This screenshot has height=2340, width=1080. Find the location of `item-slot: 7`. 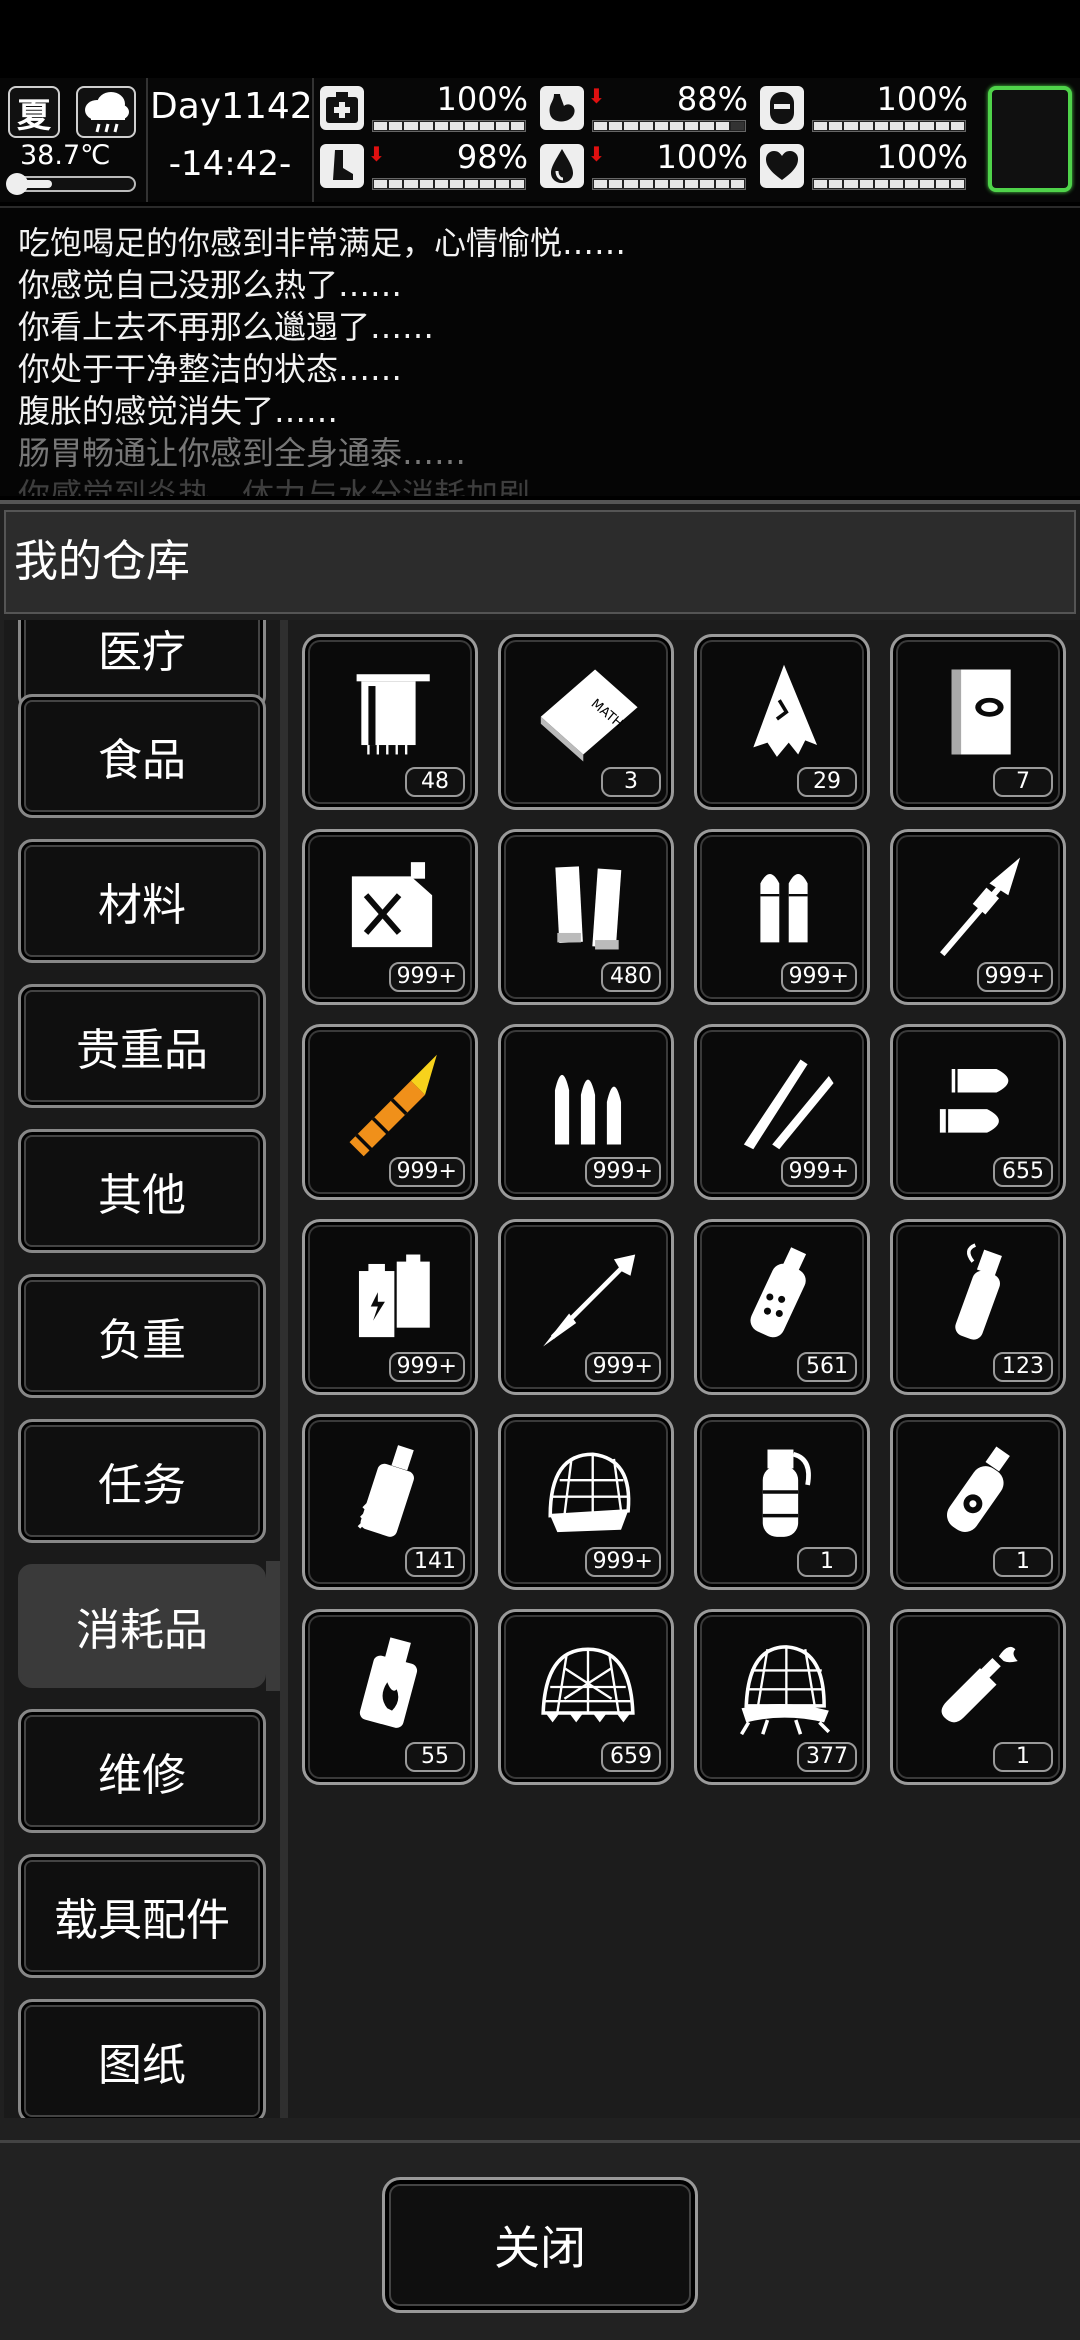

item-slot: 7 is located at coordinates (978, 722).